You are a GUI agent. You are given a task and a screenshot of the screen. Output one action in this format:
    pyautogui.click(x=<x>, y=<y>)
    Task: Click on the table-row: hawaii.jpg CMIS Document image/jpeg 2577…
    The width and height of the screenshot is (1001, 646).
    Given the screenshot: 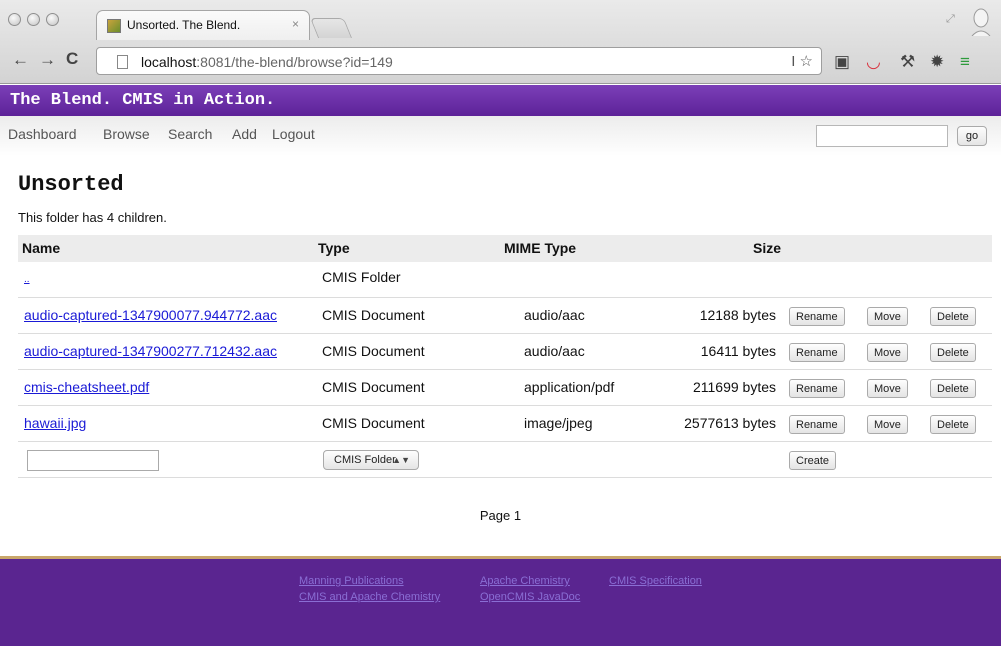 What is the action you would take?
    pyautogui.click(x=505, y=424)
    